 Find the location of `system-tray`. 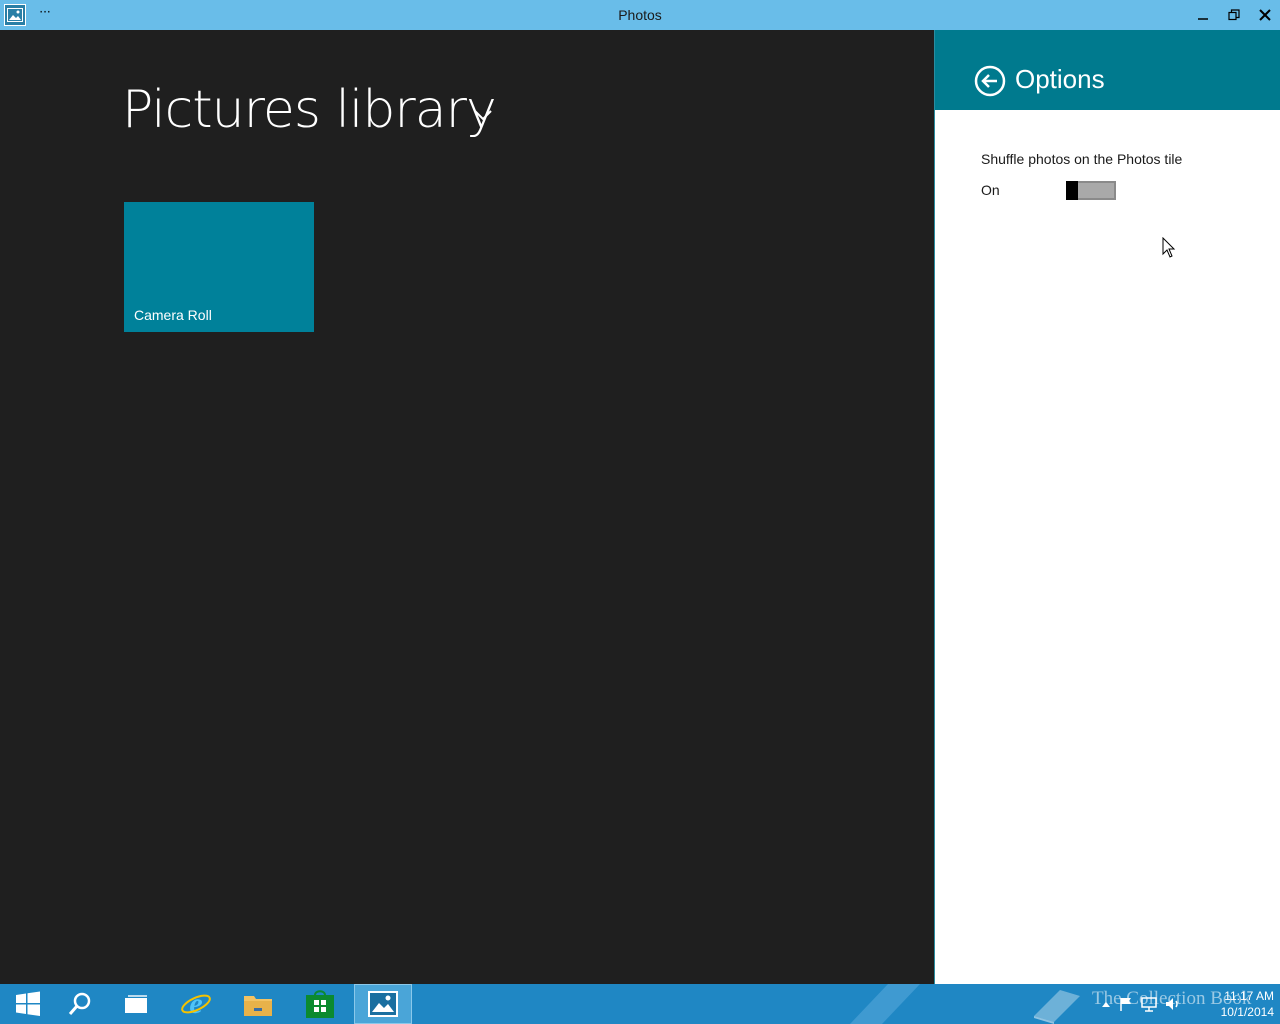

system-tray is located at coordinates (1141, 1004).